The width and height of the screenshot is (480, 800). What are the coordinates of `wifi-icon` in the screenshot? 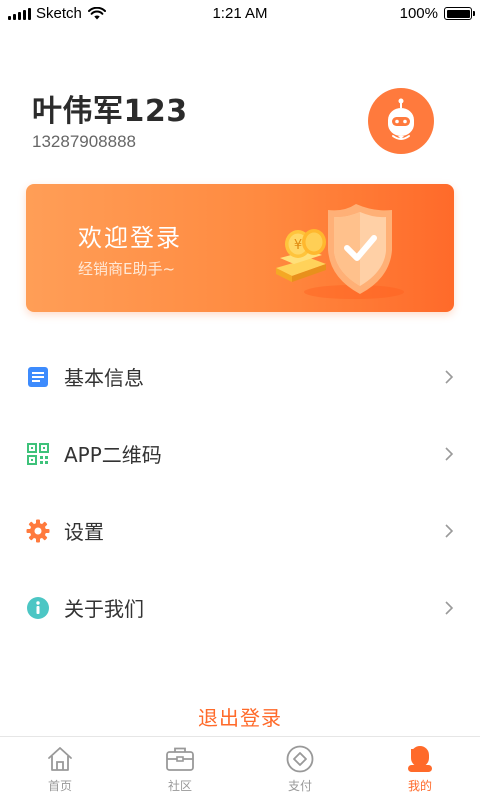 It's located at (96, 13).